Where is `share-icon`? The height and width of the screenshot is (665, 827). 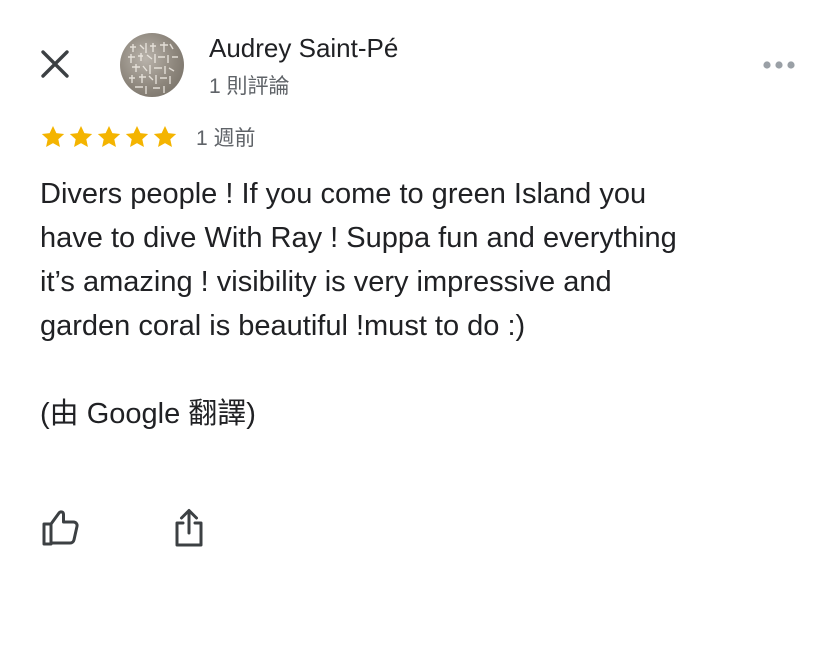 share-icon is located at coordinates (189, 528).